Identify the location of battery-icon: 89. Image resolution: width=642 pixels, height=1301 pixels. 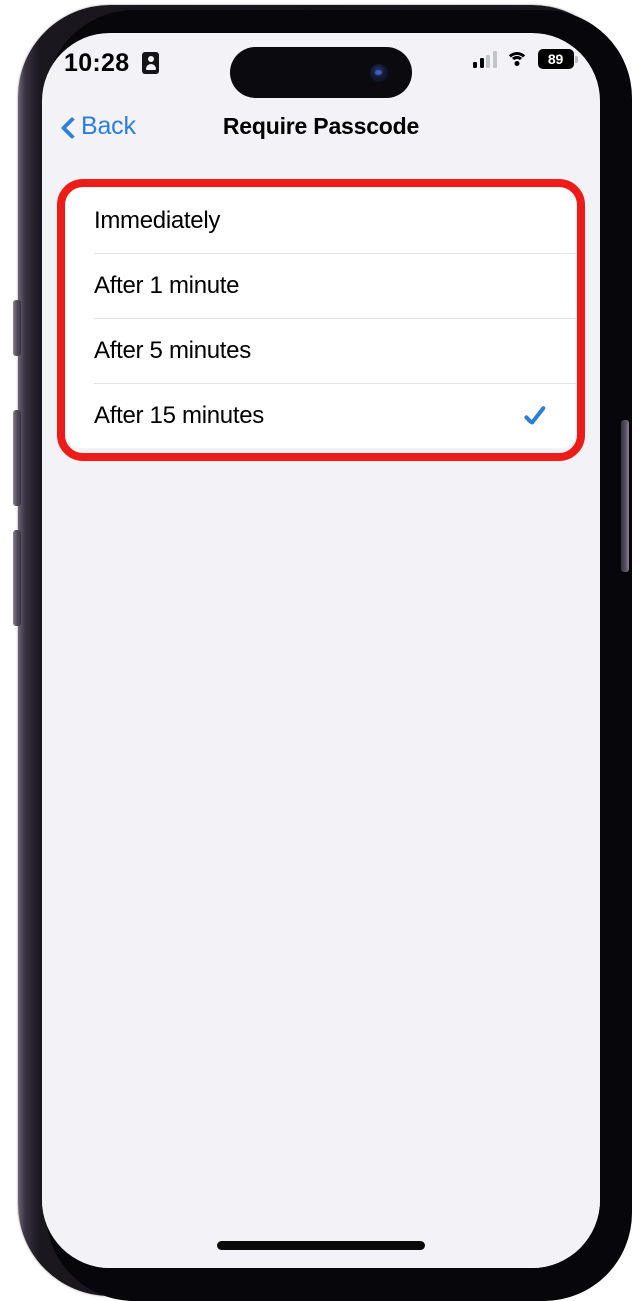
(557, 59).